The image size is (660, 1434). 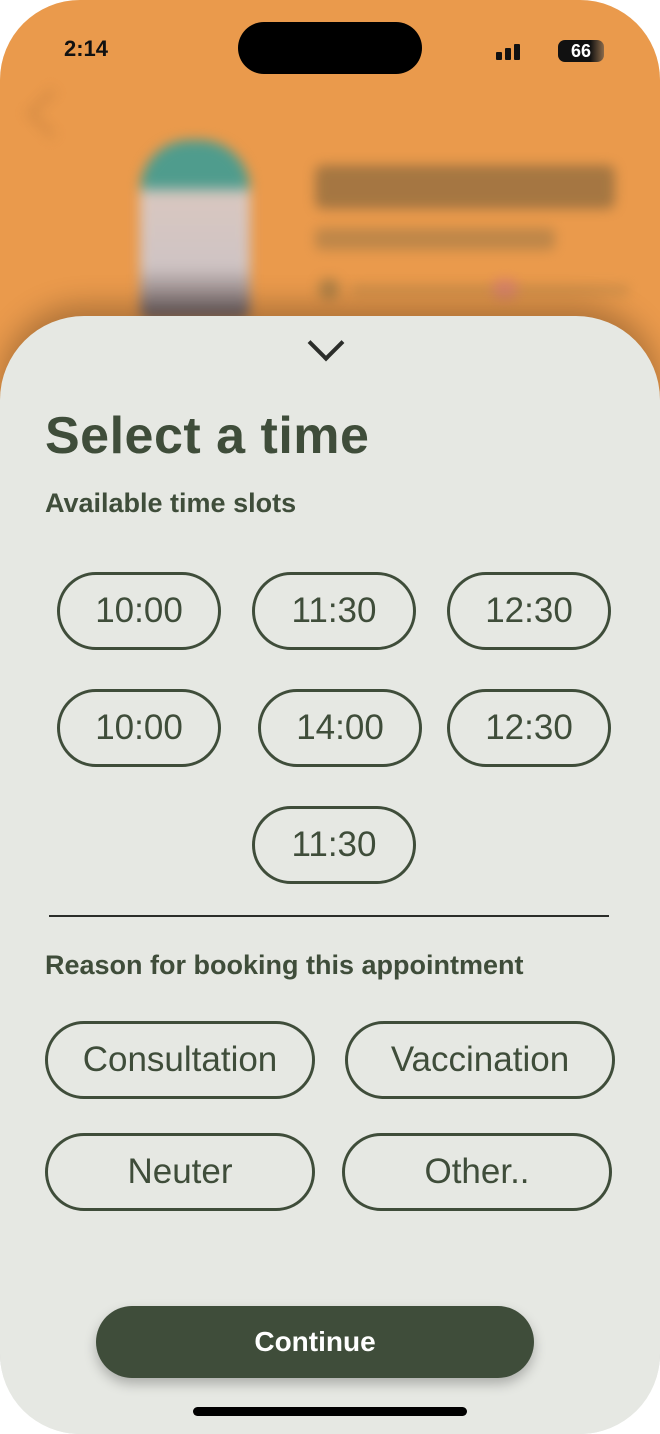 I want to click on reason-vaccination-button: Vaccination, so click(x=480, y=1060).